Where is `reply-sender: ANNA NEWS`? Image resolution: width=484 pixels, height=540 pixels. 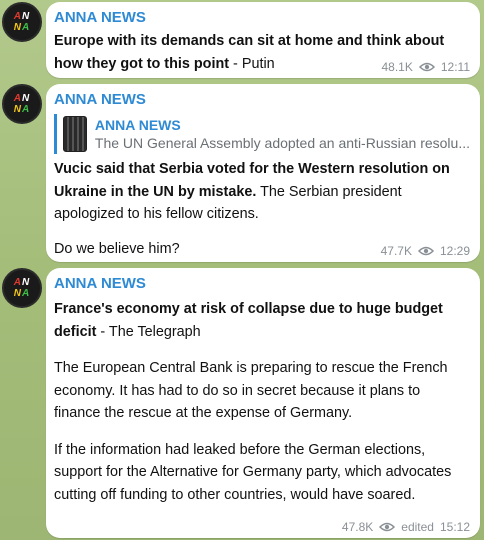 reply-sender: ANNA NEWS is located at coordinates (137, 125).